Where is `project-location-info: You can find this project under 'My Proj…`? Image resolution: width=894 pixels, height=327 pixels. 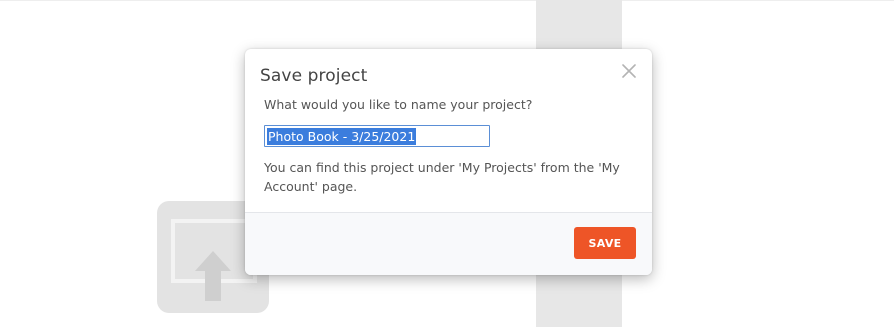 project-location-info: You can find this project under 'My Proj… is located at coordinates (442, 177).